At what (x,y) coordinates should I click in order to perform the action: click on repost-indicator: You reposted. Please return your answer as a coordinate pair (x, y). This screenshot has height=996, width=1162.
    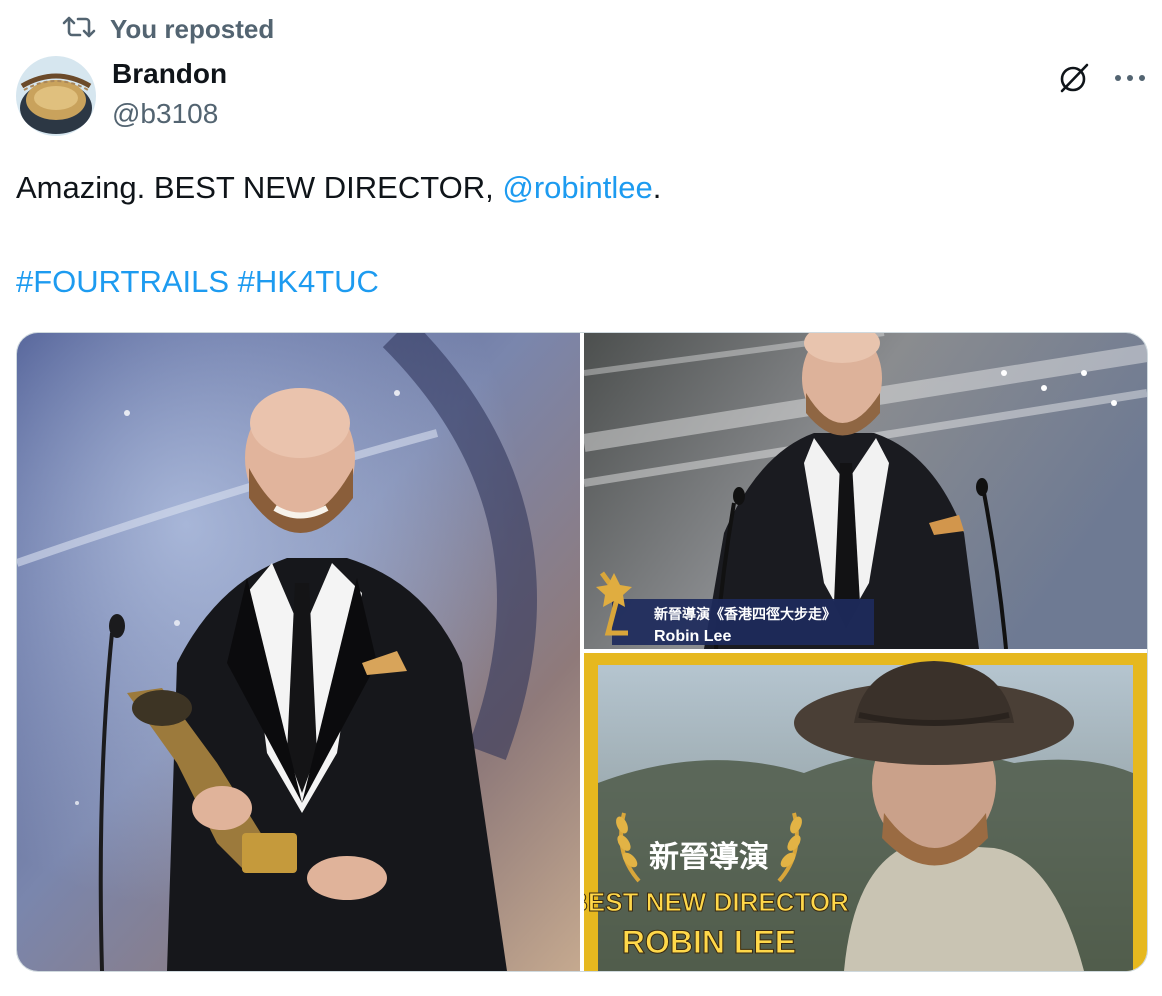
    Looking at the image, I should click on (168, 29).